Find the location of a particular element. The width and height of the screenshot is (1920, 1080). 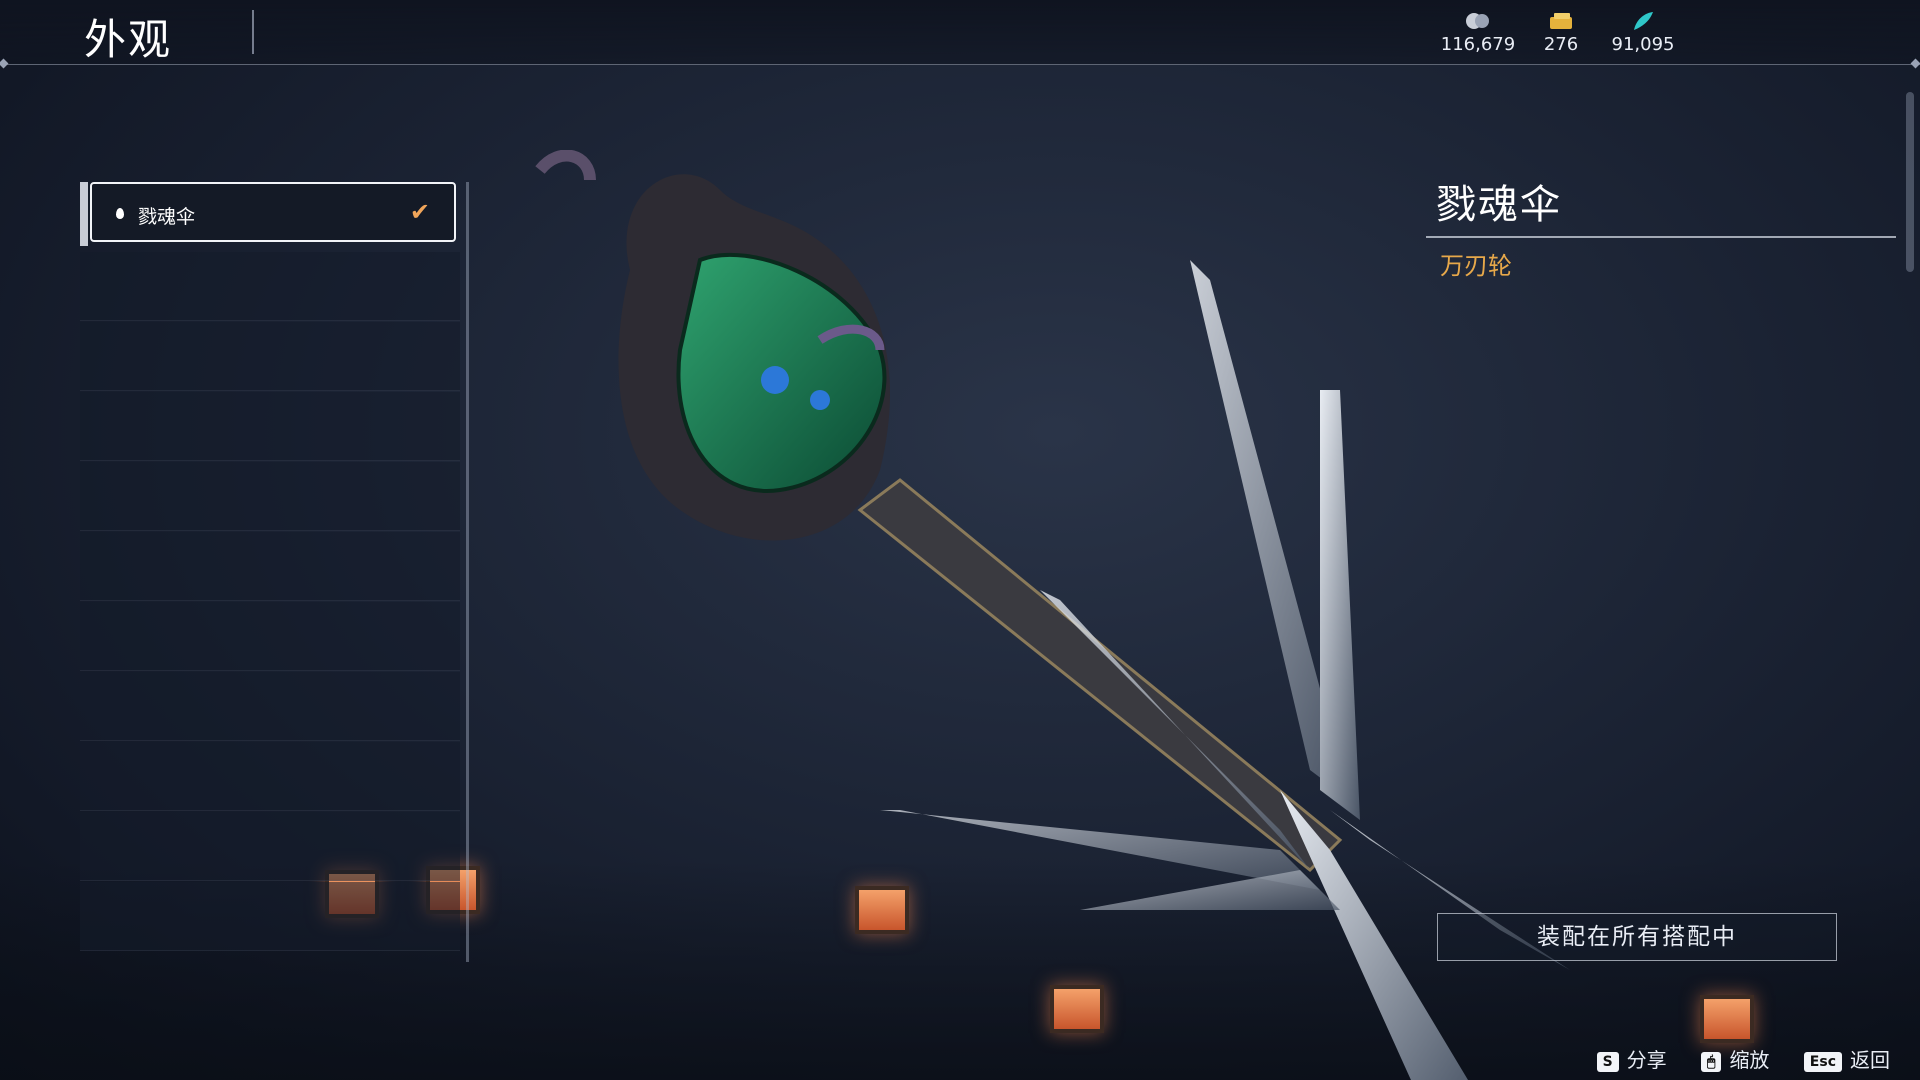

currency-gold-ticket: 276 is located at coordinates (1561, 32).